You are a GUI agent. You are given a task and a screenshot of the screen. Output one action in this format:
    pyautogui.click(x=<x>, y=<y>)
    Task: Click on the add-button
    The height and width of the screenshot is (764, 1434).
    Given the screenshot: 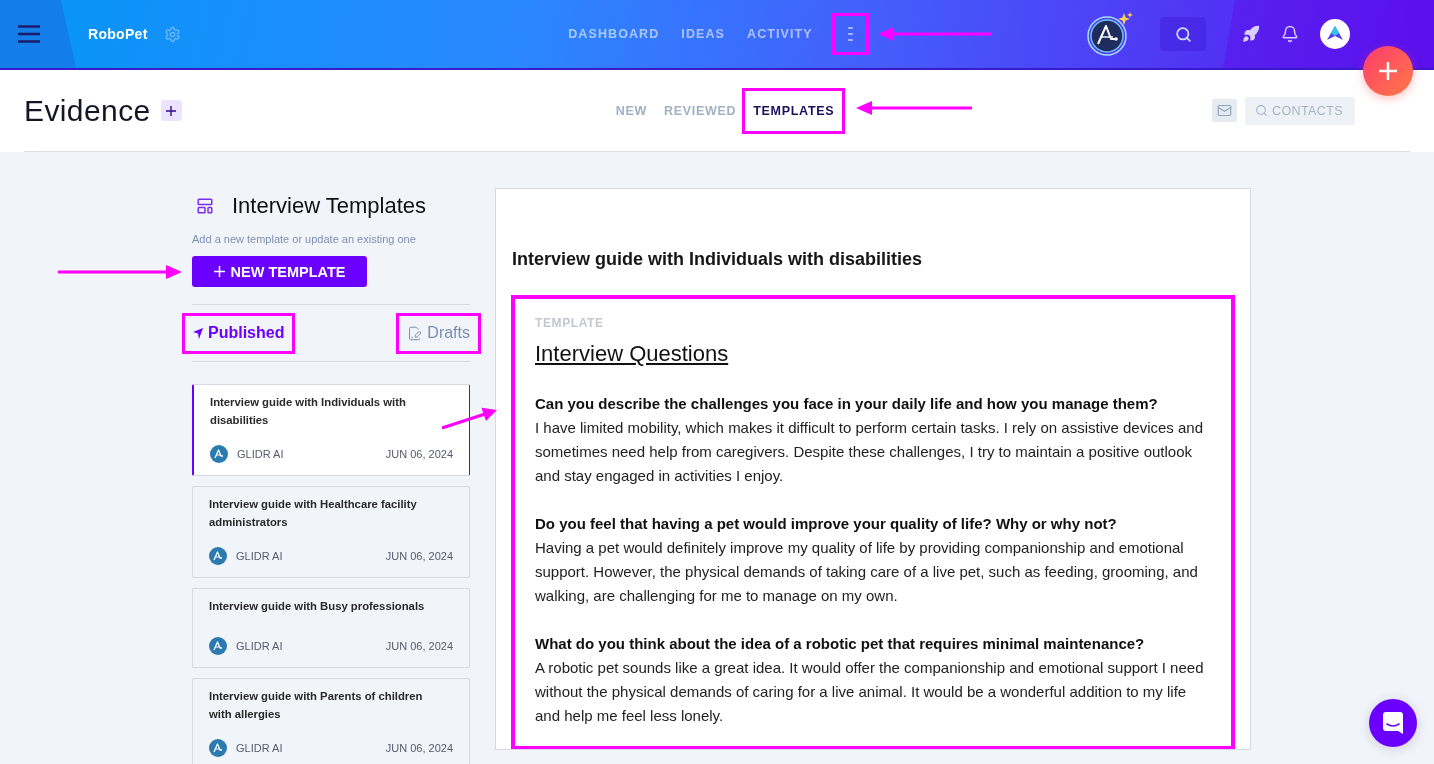 What is the action you would take?
    pyautogui.click(x=171, y=110)
    